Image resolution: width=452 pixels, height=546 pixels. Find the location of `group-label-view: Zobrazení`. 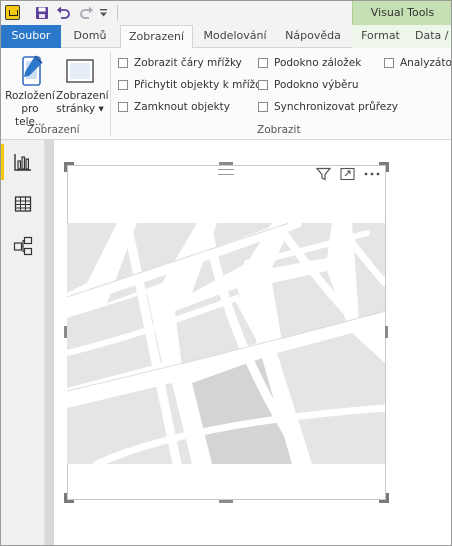

group-label-view: Zobrazení is located at coordinates (53, 130).